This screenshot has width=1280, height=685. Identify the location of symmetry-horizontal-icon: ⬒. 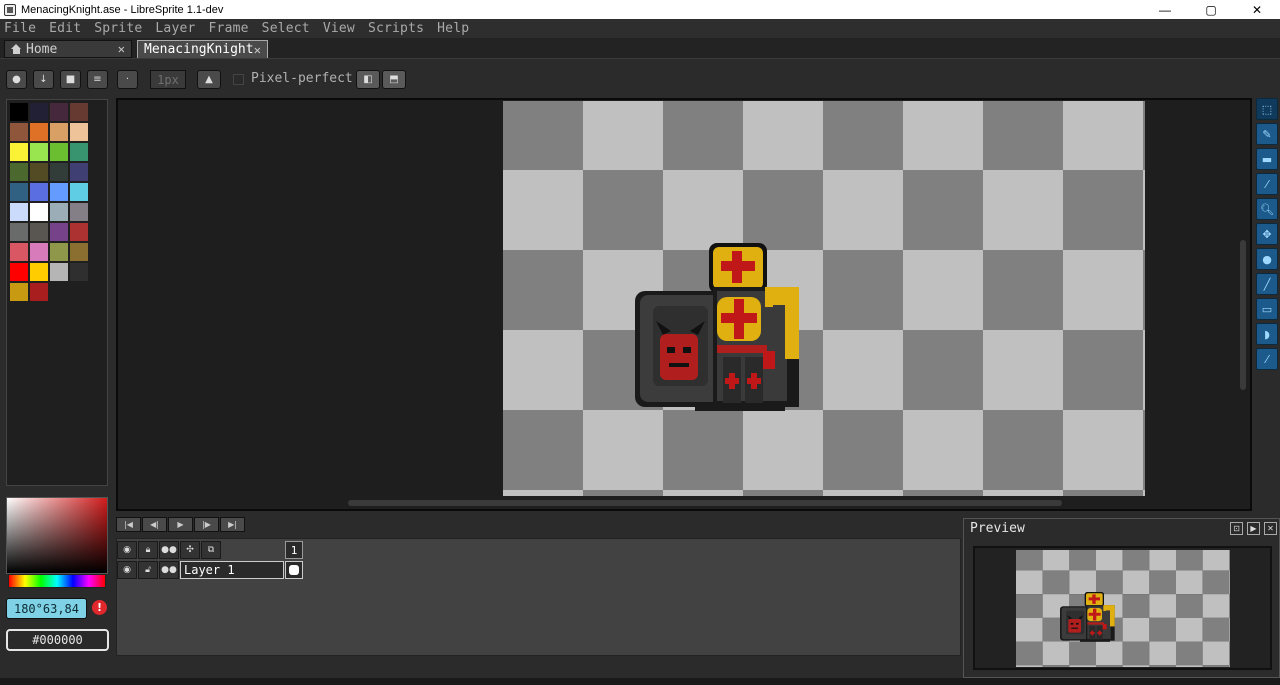
(394, 79).